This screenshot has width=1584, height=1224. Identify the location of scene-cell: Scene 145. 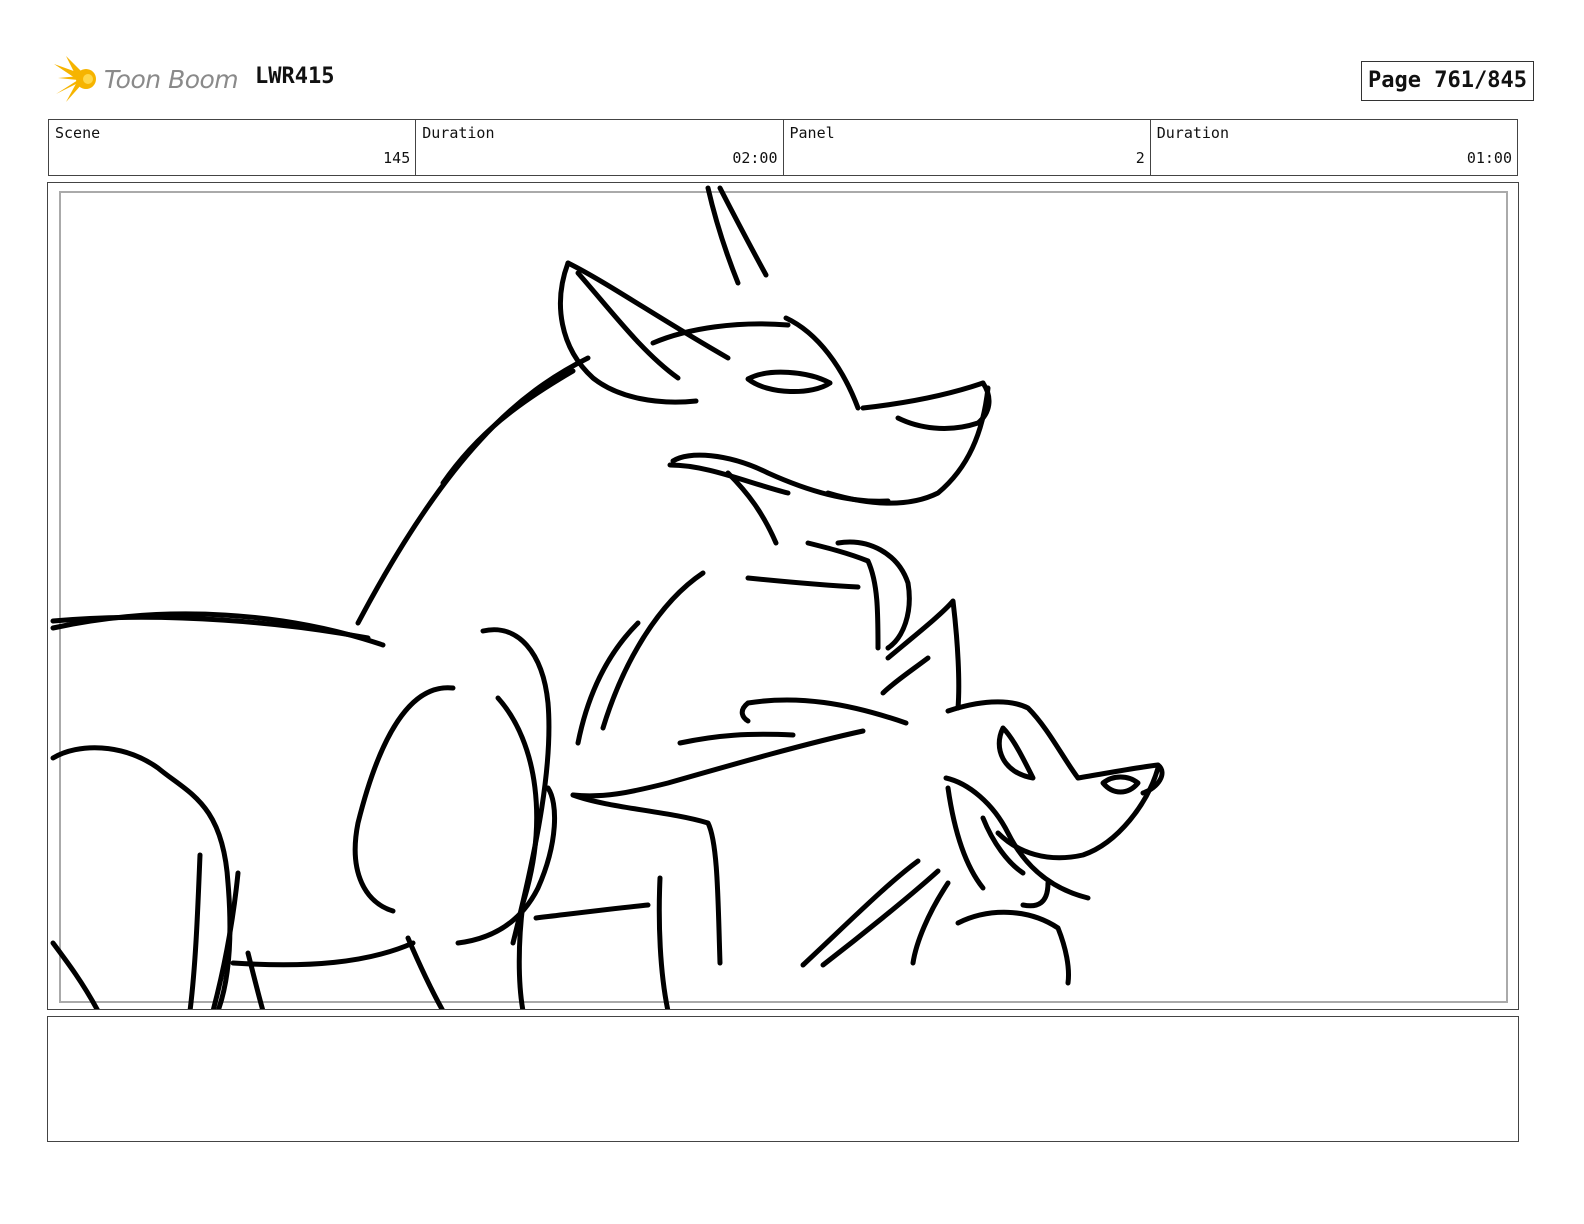
(232, 147).